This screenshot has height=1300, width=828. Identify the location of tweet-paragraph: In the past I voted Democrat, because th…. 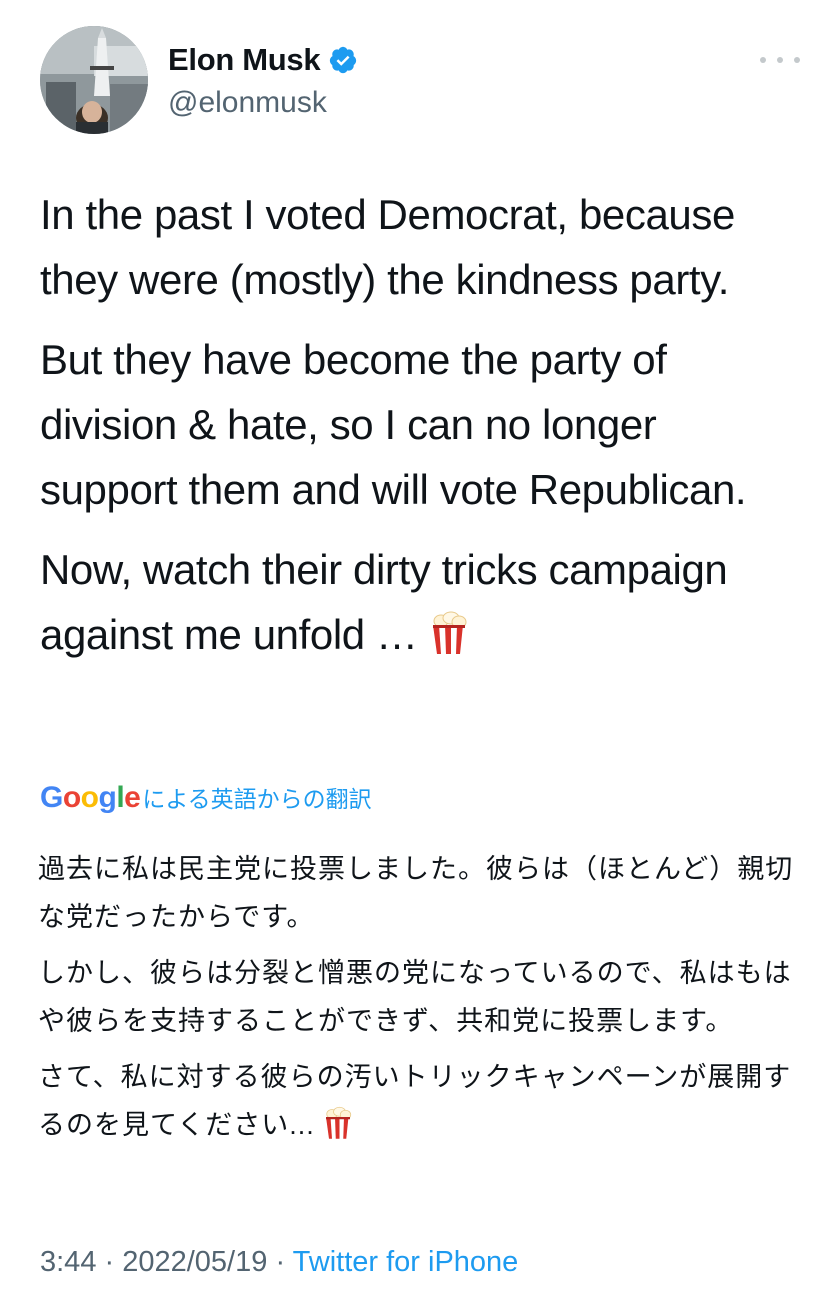
(387, 247).